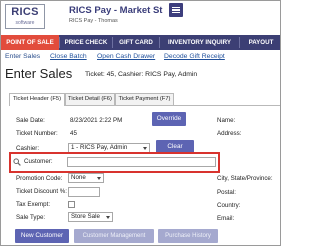 The width and height of the screenshot is (320, 246). Describe the element at coordinates (25, 12) in the screenshot. I see `logo-text: RICS` at that location.